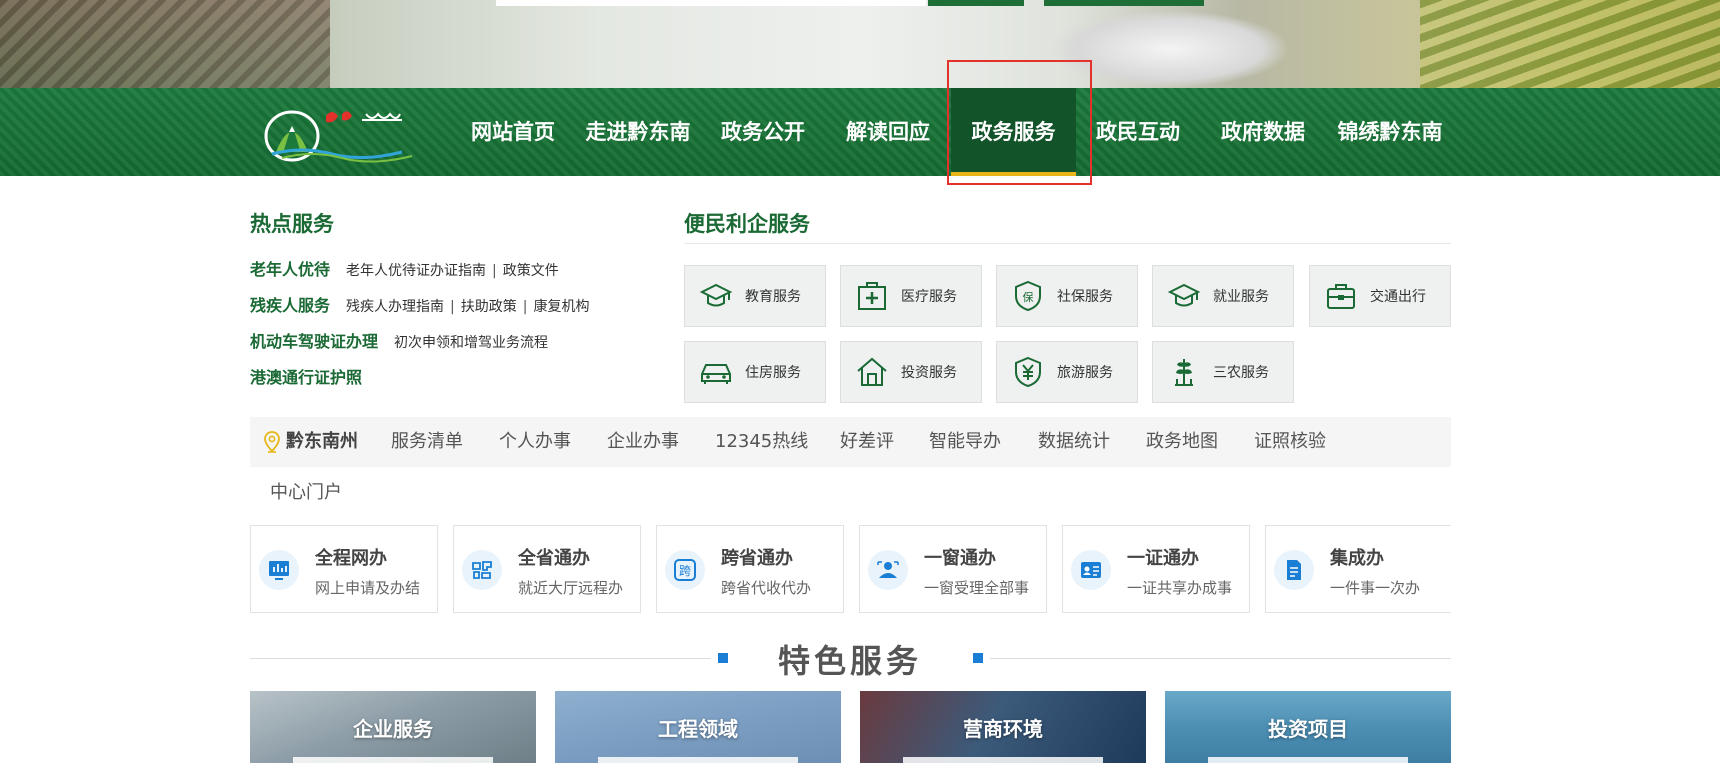 The image size is (1720, 763). I want to click on hot-link: 初次申领和增驾业务流程, so click(471, 343).